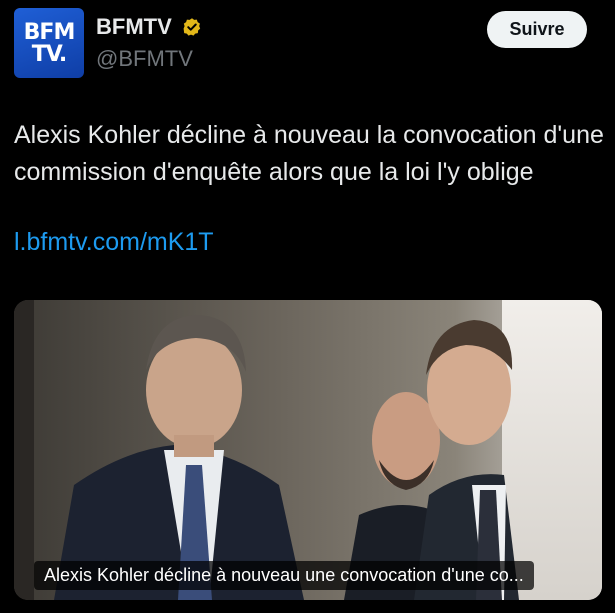 The width and height of the screenshot is (615, 613). I want to click on display-name: BFMTV, so click(134, 27).